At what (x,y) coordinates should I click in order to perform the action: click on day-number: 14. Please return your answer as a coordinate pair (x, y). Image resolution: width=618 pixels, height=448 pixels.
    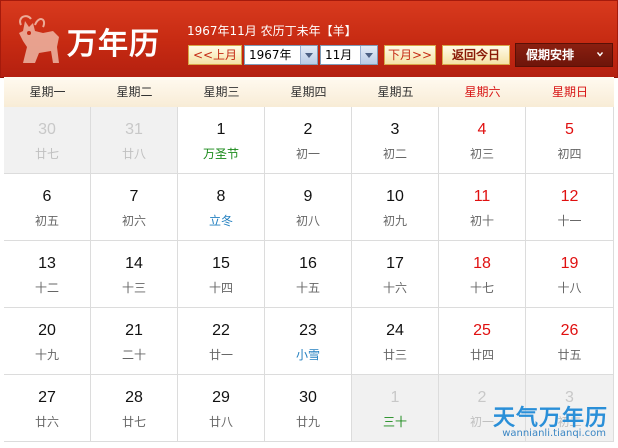
    Looking at the image, I should click on (134, 263).